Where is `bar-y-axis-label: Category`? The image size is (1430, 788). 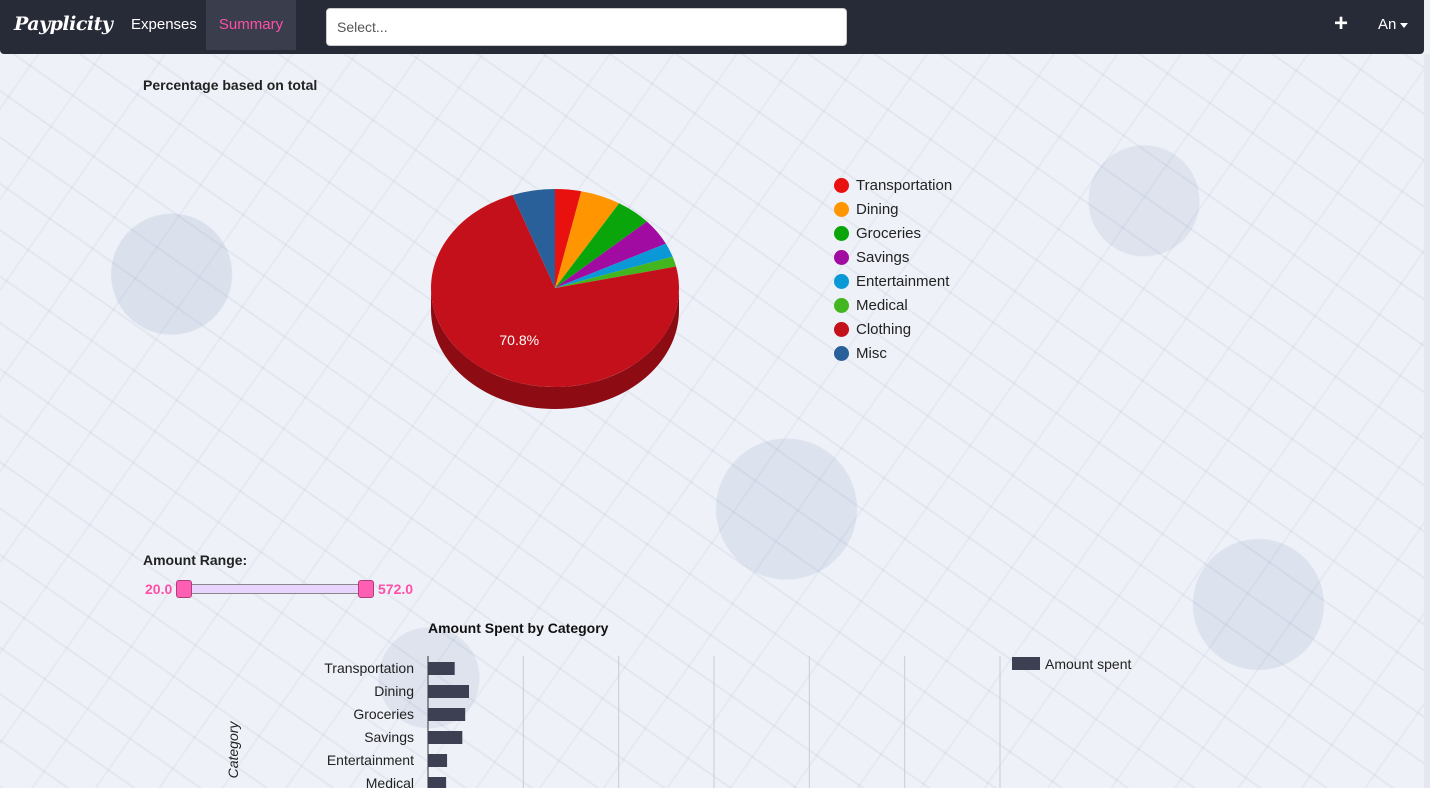 bar-y-axis-label: Category is located at coordinates (233, 750).